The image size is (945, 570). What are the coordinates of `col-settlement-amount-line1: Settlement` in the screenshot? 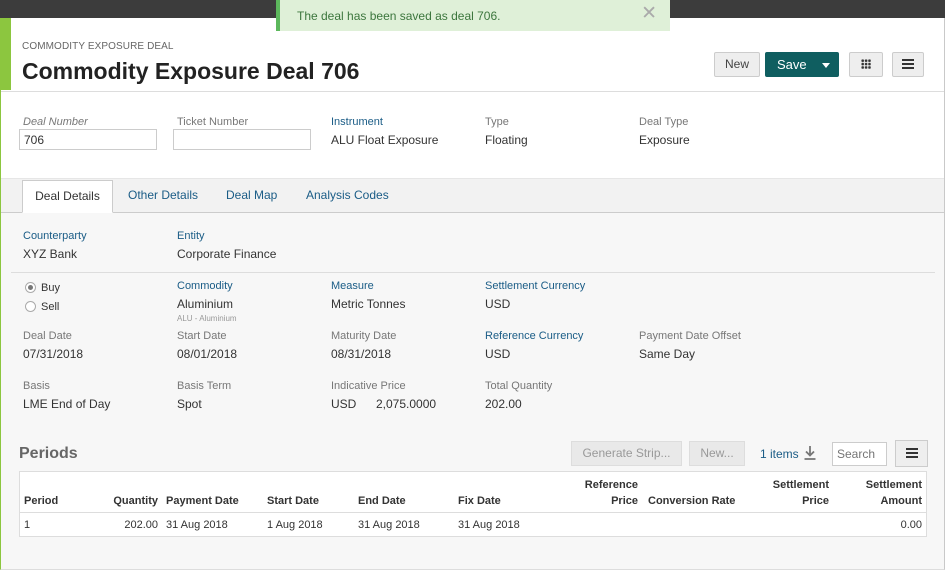 It's located at (893, 485).